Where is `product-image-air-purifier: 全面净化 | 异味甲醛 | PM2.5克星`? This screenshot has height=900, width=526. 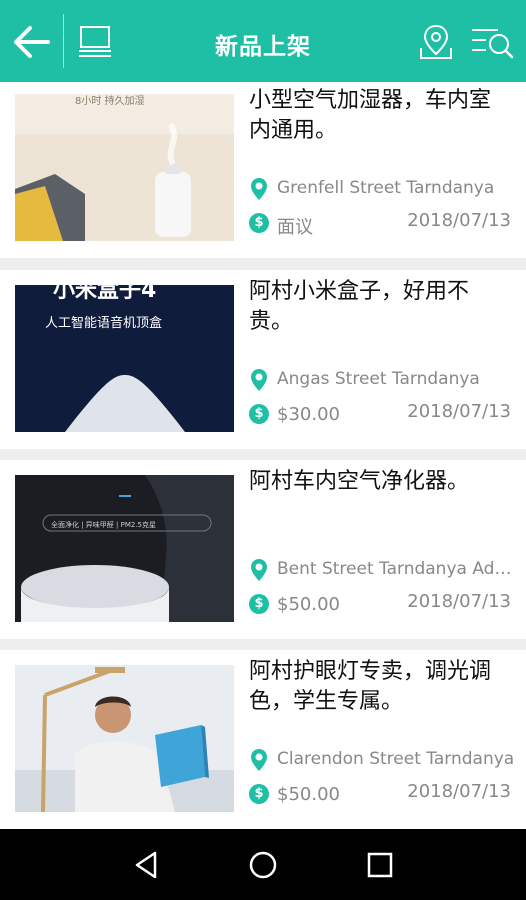 product-image-air-purifier: 全面净化 | 异味甲醛 | PM2.5克星 is located at coordinates (124, 548).